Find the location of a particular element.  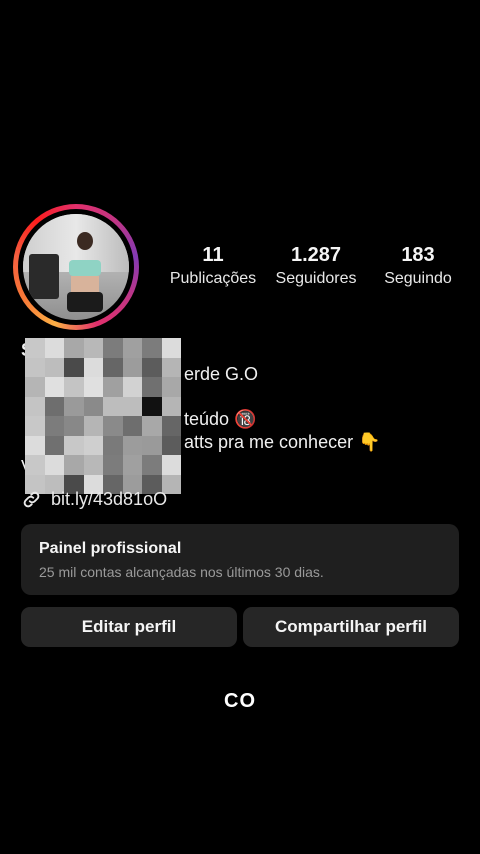

bio-line-2: teúdo 🔞 is located at coordinates (220, 419).